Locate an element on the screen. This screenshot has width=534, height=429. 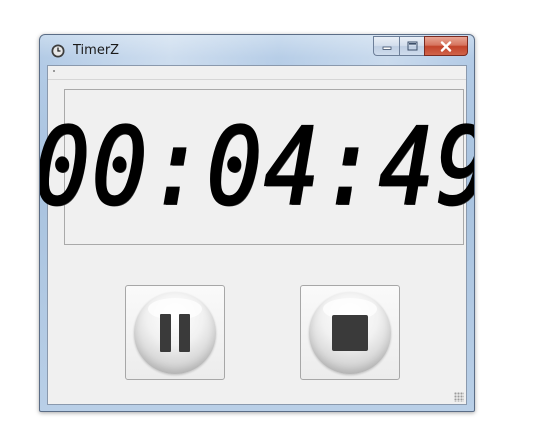
close-button is located at coordinates (446, 46).